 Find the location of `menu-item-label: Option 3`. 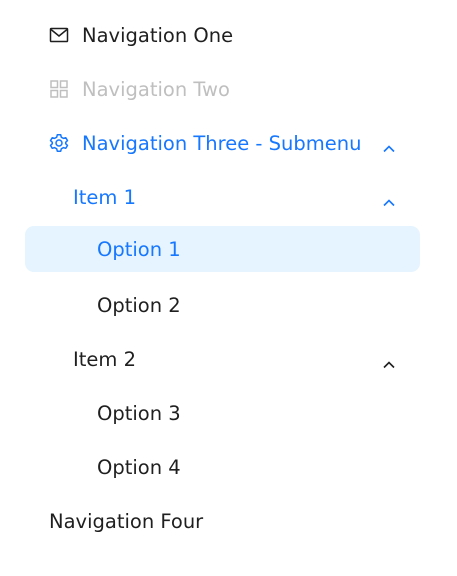

menu-item-label: Option 3 is located at coordinates (139, 413).